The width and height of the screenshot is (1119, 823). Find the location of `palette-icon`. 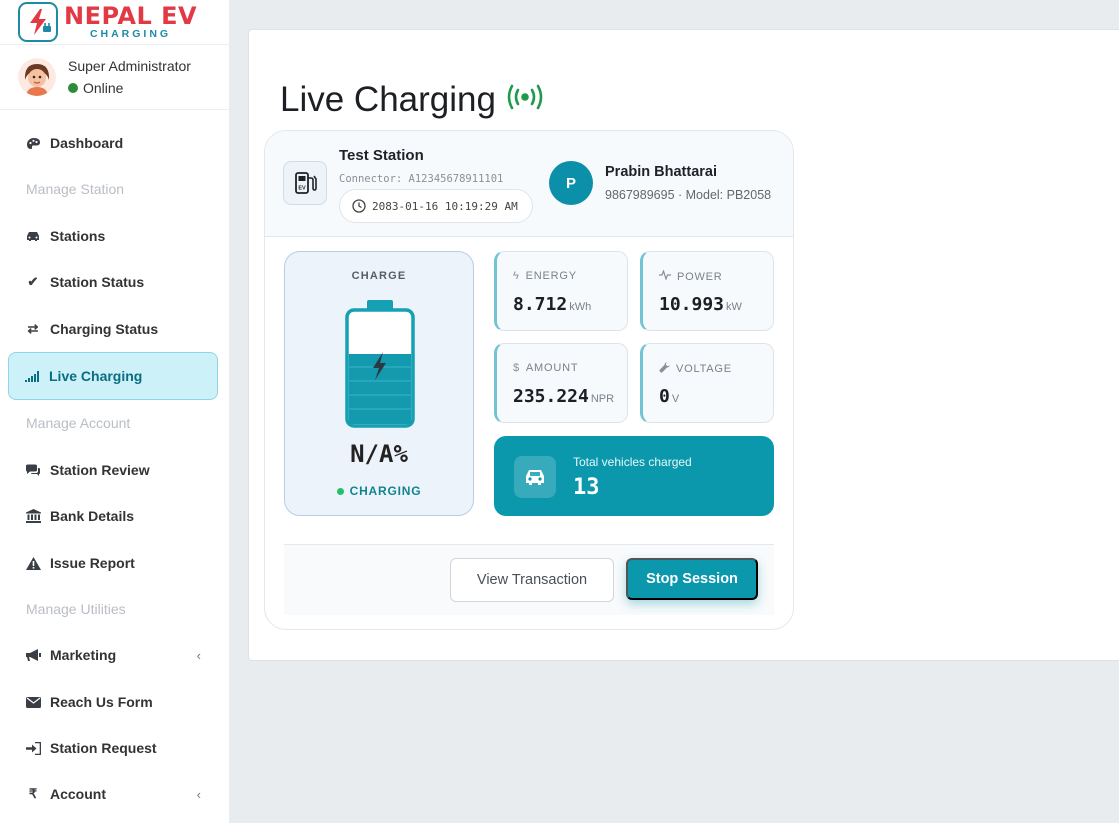

palette-icon is located at coordinates (33, 143).